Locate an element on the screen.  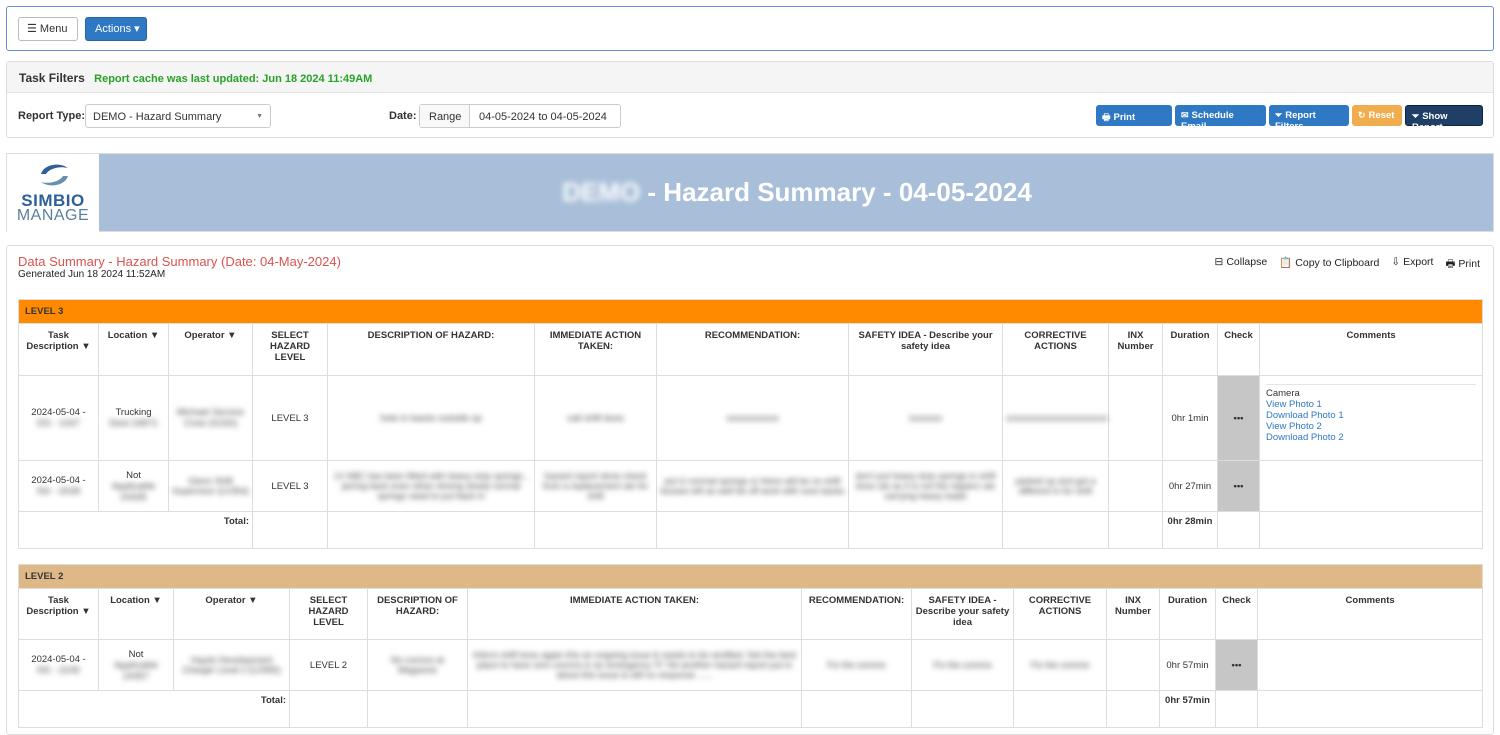
date-range-input: Range 04-05-2024 to 04-05-2024 is located at coordinates (520, 116).